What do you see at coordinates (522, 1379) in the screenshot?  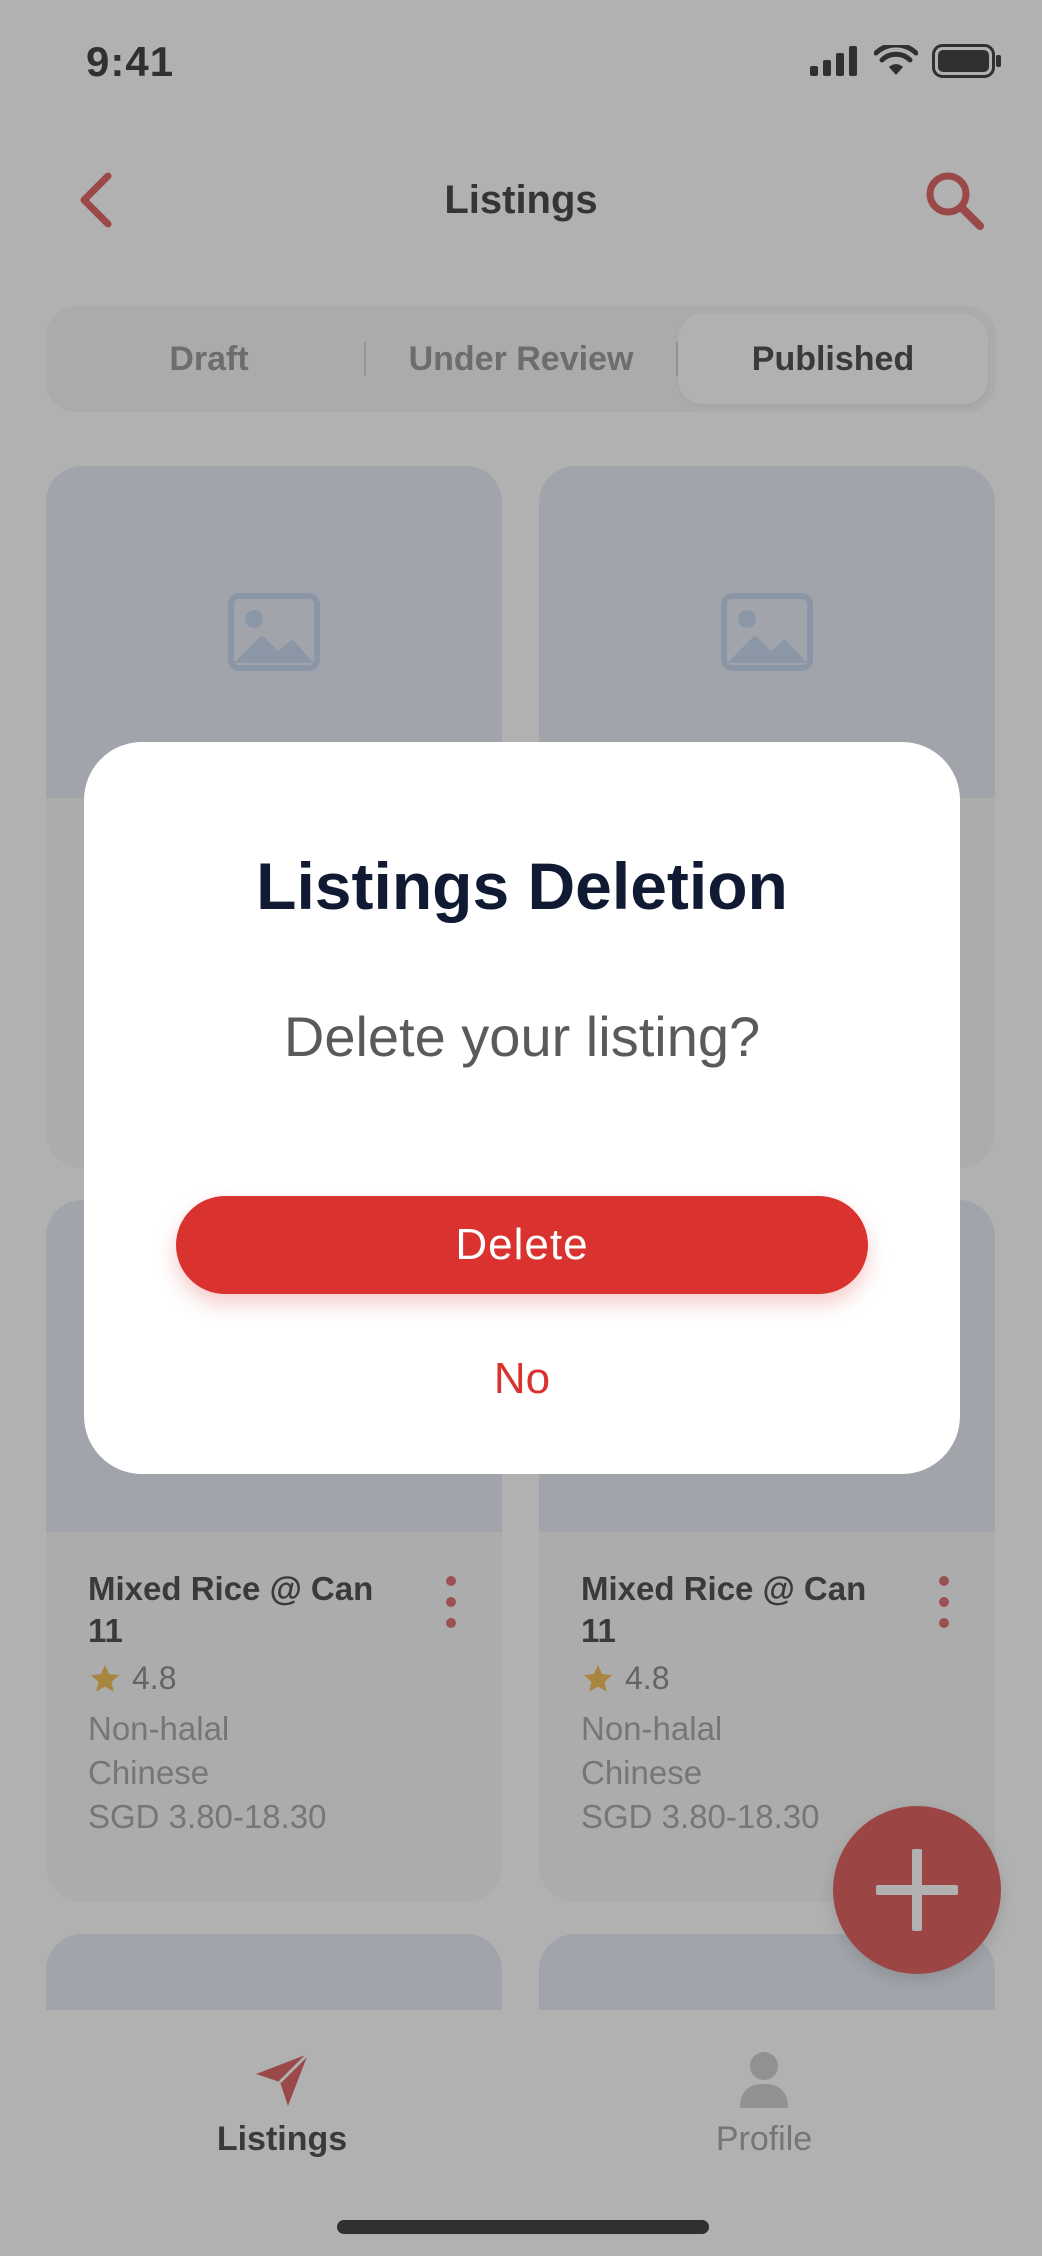 I see `no-button: No` at bounding box center [522, 1379].